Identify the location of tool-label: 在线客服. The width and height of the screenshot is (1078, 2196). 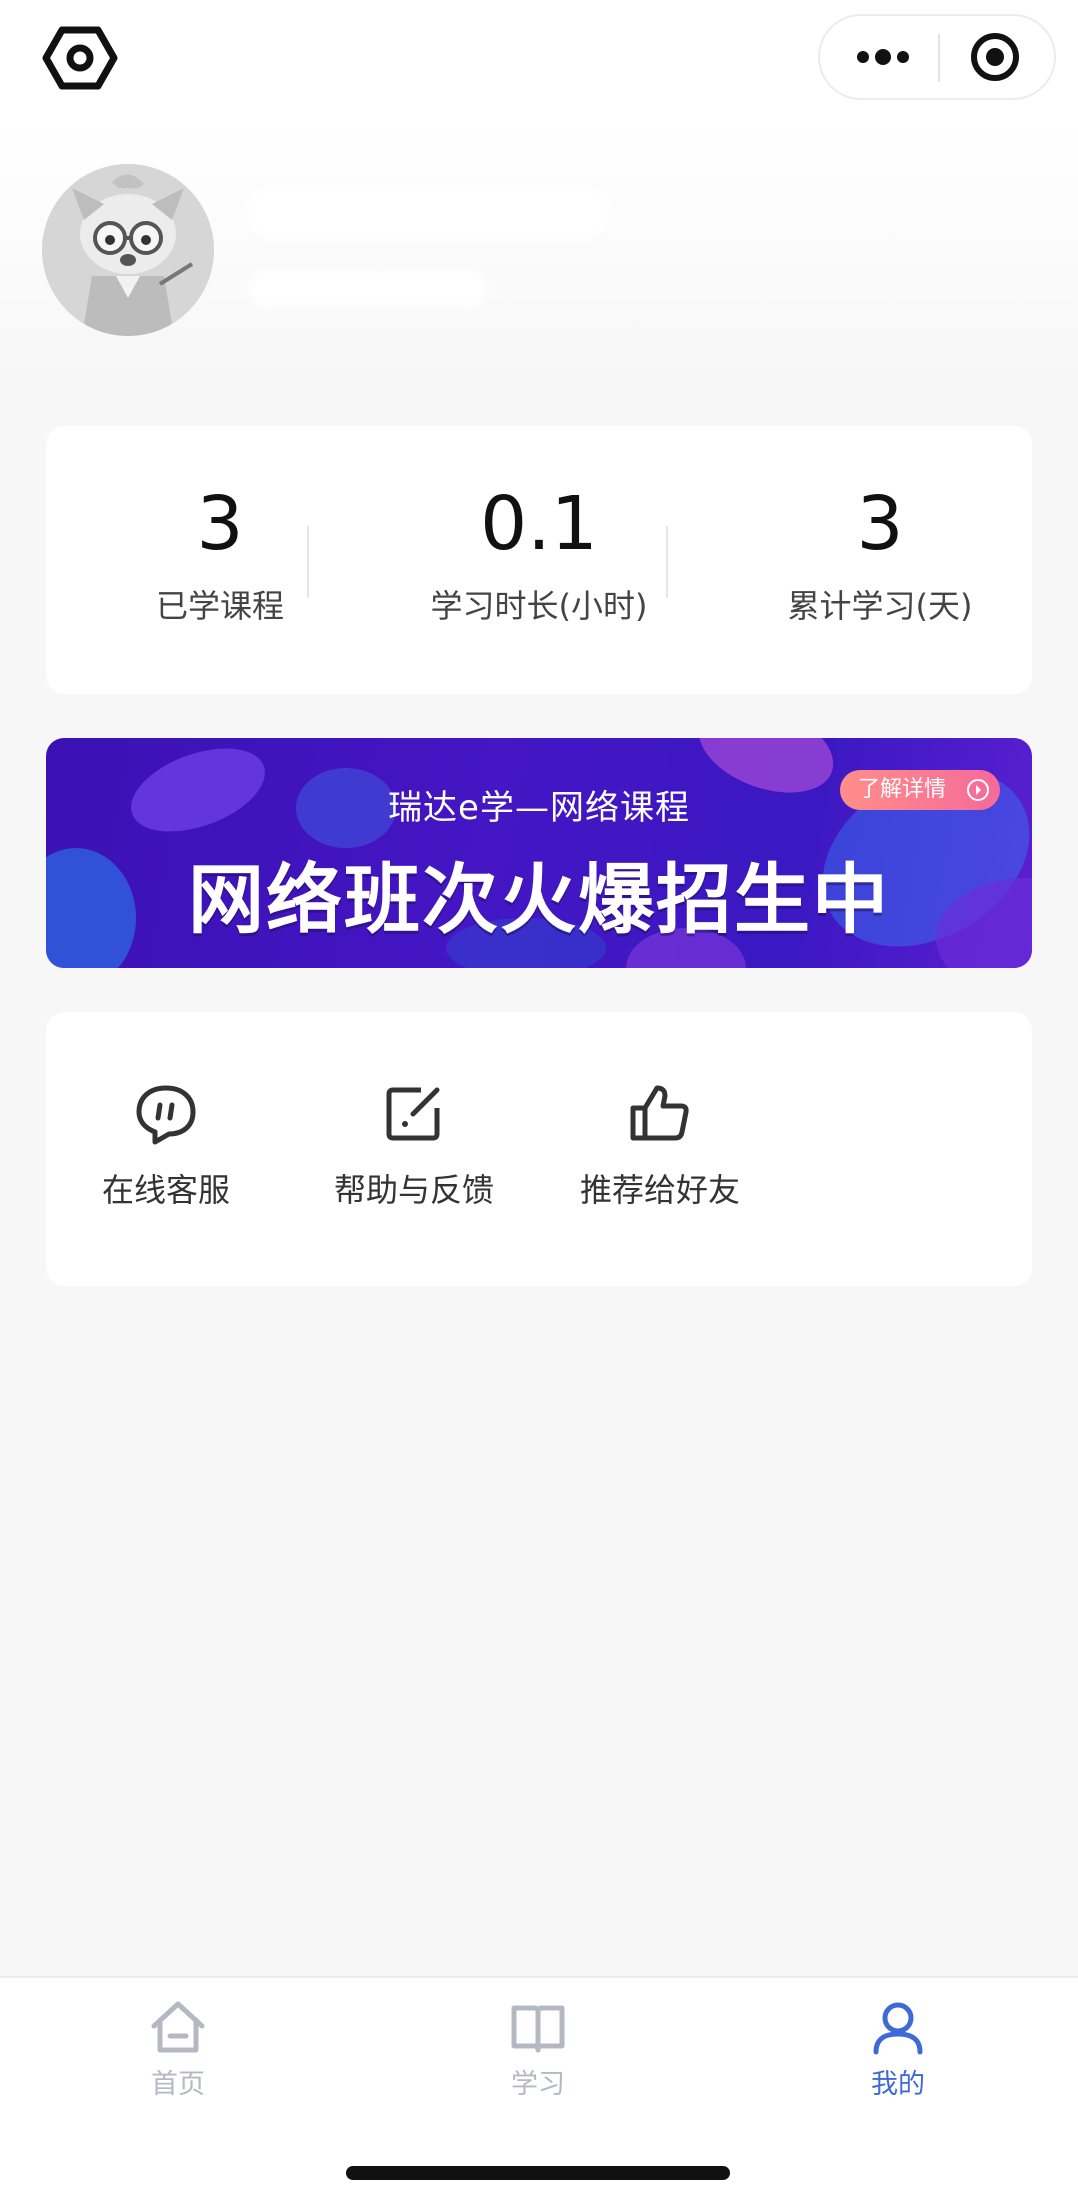
(165, 1190).